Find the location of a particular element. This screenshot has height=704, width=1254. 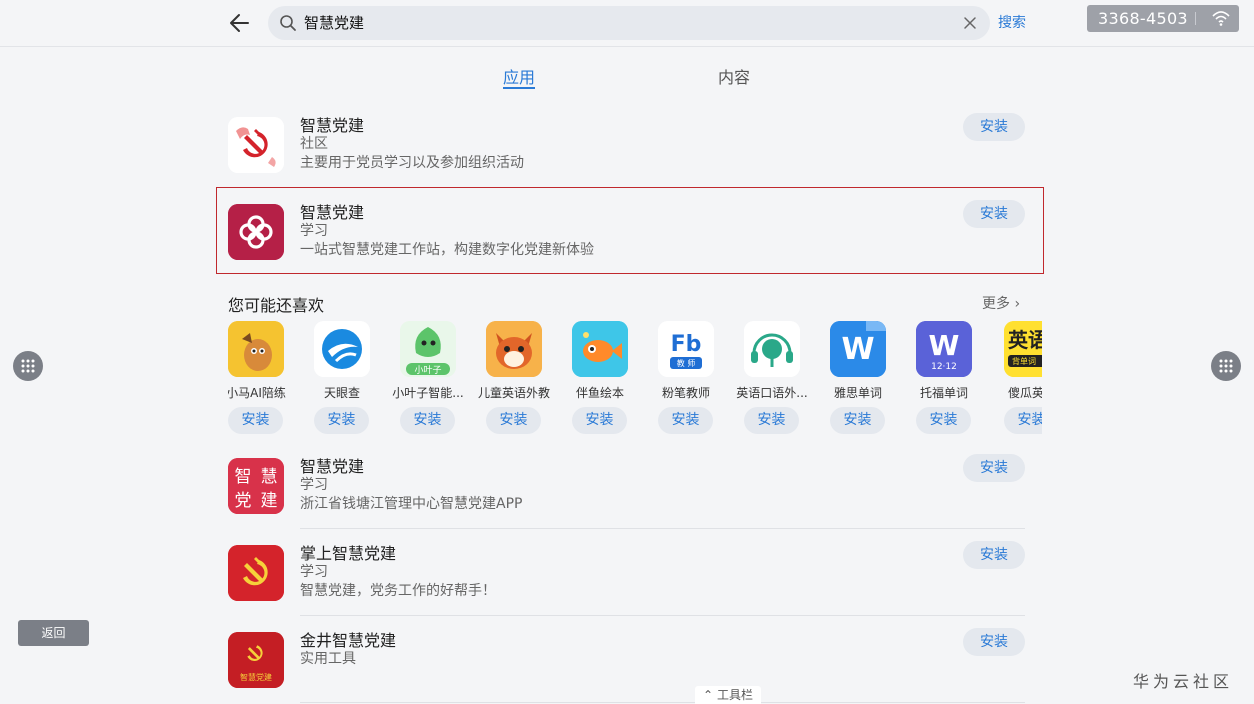

tab-apps: 应用 is located at coordinates (519, 76).